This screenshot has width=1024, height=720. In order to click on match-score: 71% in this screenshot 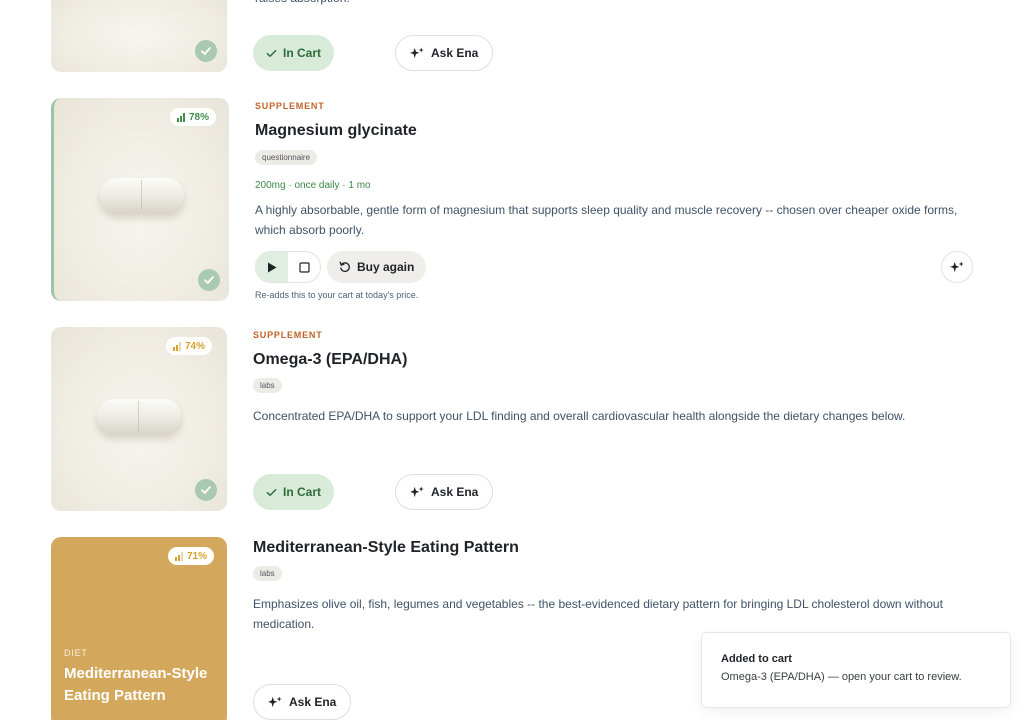, I will do `click(197, 556)`.